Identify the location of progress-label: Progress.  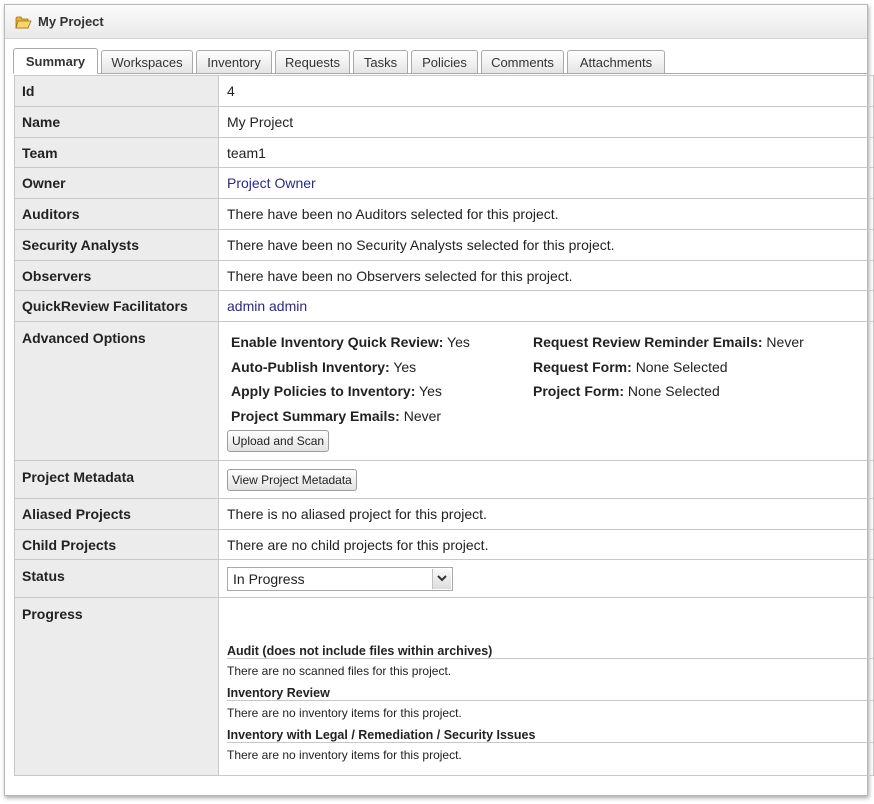
(116, 686).